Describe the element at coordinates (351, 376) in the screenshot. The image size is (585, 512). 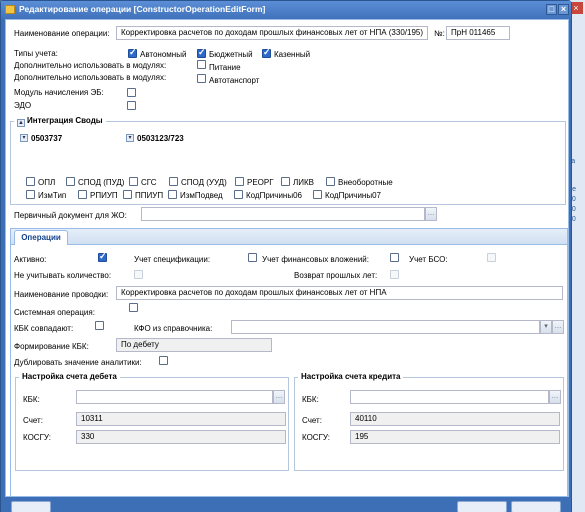
I see `credit-legend: Настройка счета кредита` at that location.